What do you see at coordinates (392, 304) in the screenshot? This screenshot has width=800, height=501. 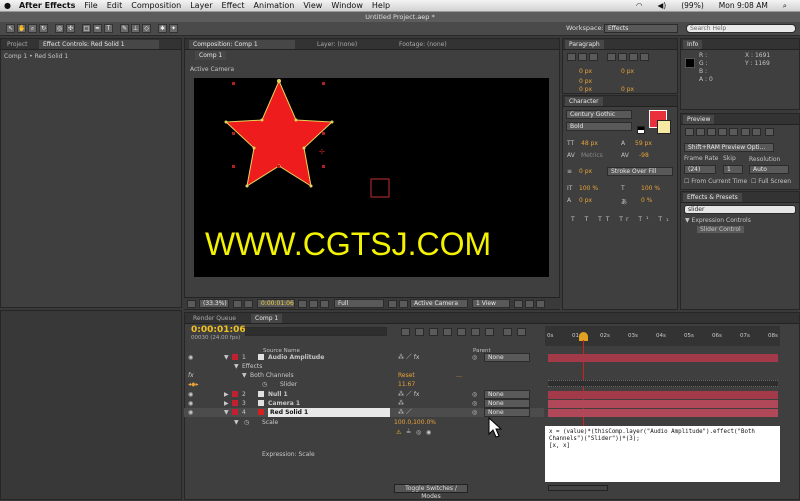 I see `region-of-interest-icon` at bounding box center [392, 304].